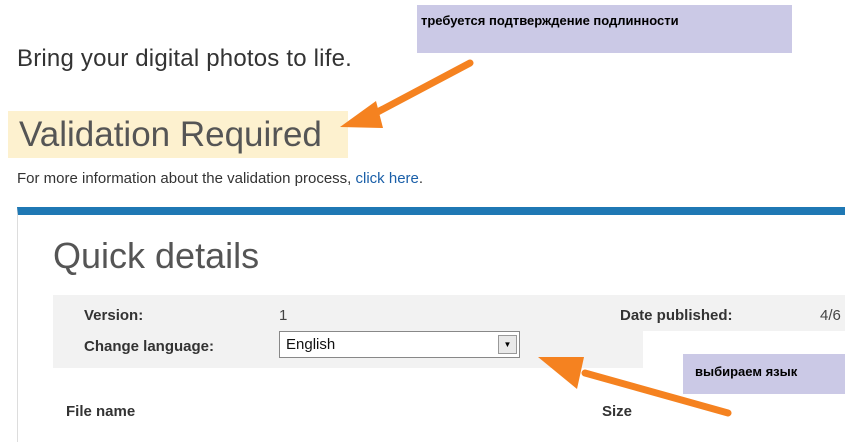 This screenshot has height=442, width=845. I want to click on click-here-link: click here, so click(387, 178).